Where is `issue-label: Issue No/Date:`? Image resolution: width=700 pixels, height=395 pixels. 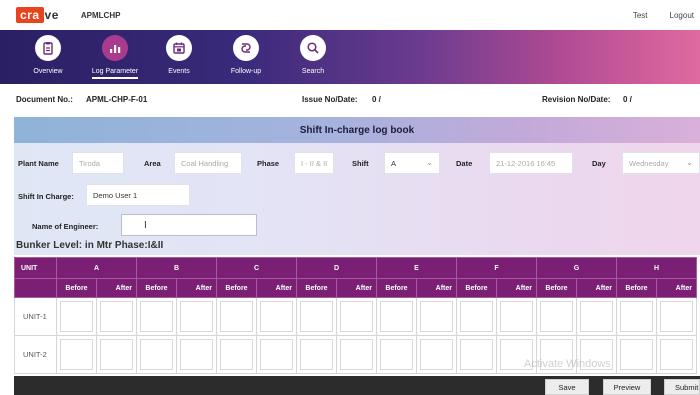
issue-label: Issue No/Date: is located at coordinates (330, 99).